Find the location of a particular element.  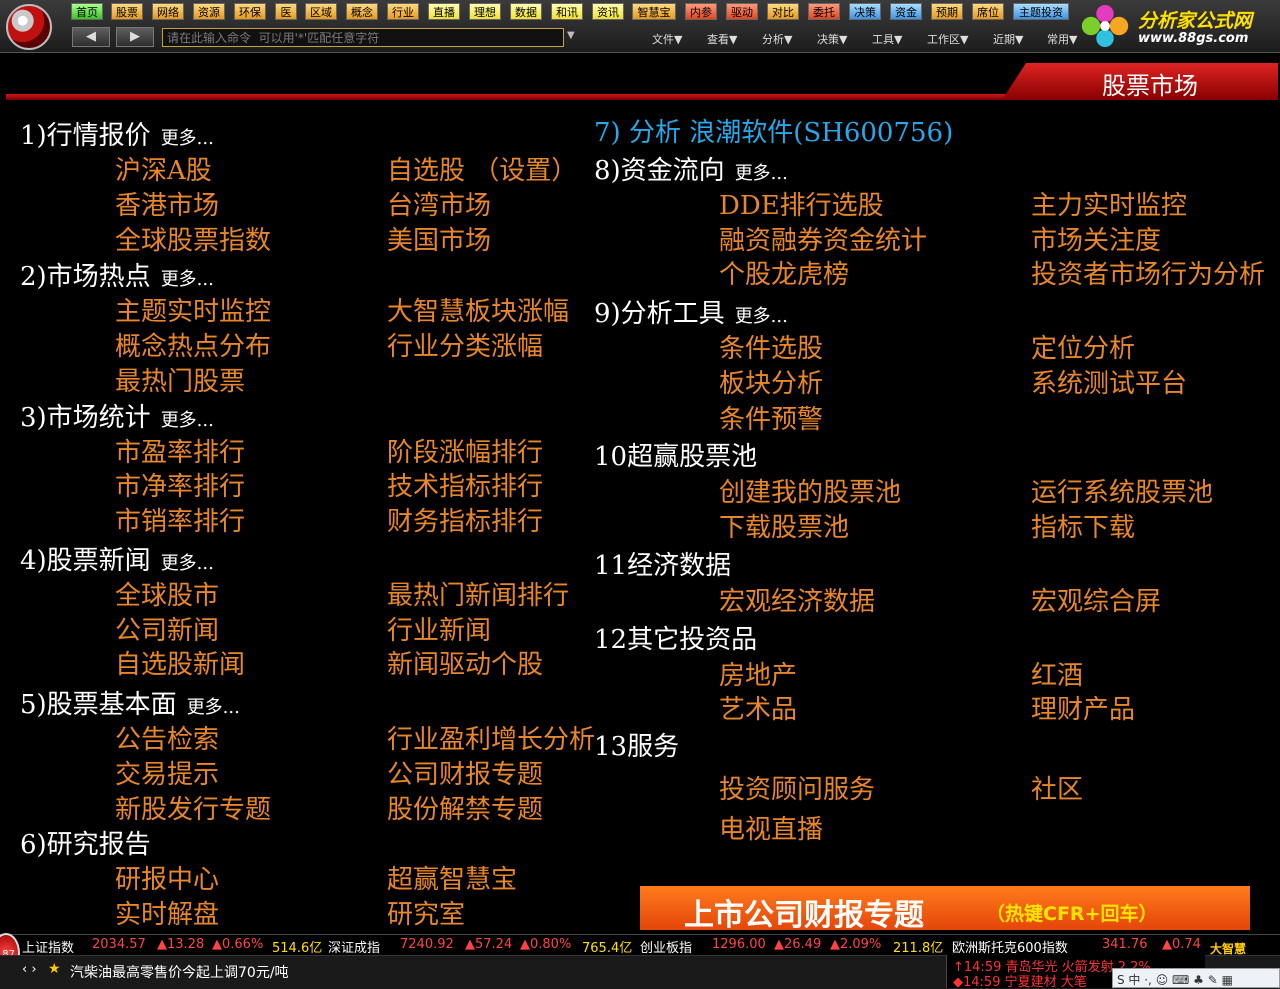

link-advisory: 投资顾问服务 is located at coordinates (797, 787).